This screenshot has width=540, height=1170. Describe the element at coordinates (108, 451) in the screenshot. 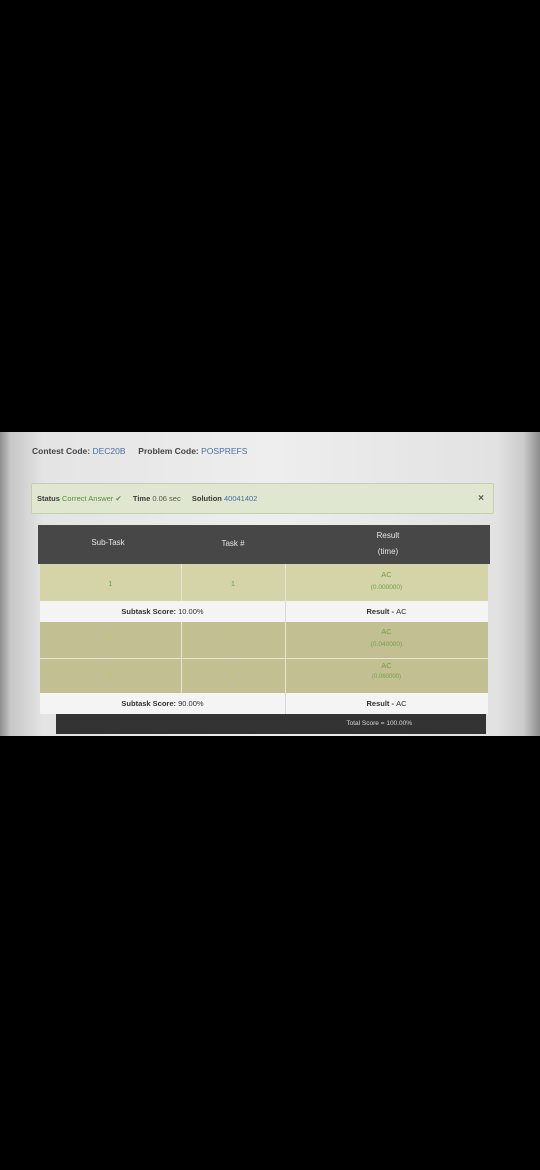

I see `contest-code-link: DEC20B` at that location.